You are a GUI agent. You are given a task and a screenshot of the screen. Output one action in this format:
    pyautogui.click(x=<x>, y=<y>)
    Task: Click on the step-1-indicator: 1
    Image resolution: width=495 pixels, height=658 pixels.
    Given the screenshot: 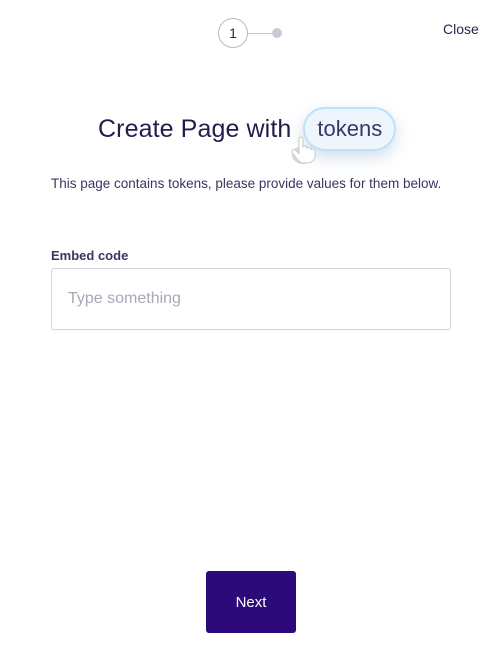 What is the action you would take?
    pyautogui.click(x=233, y=33)
    